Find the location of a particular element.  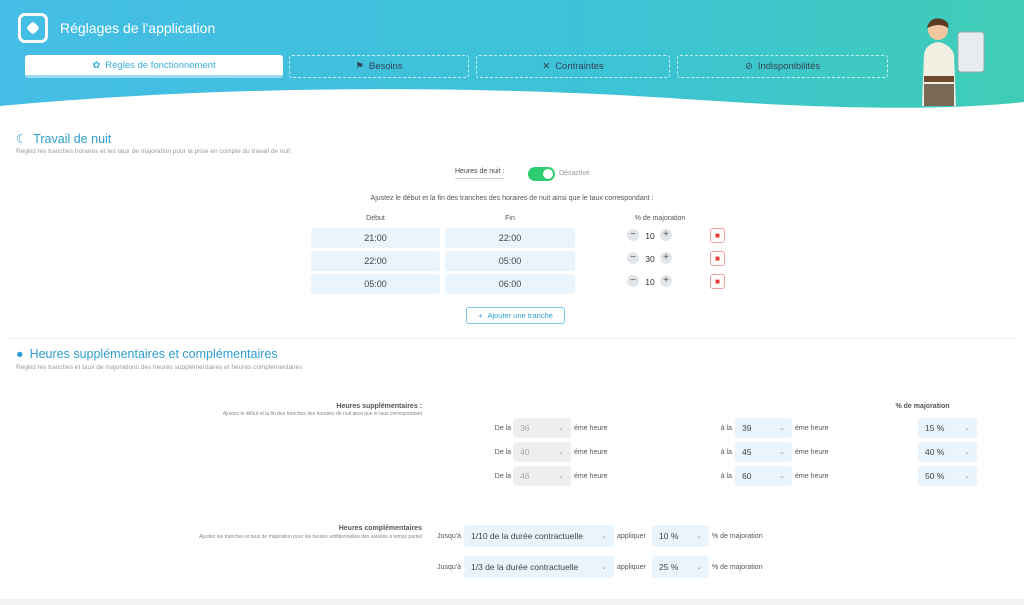

select-value: 39 is located at coordinates (747, 428).